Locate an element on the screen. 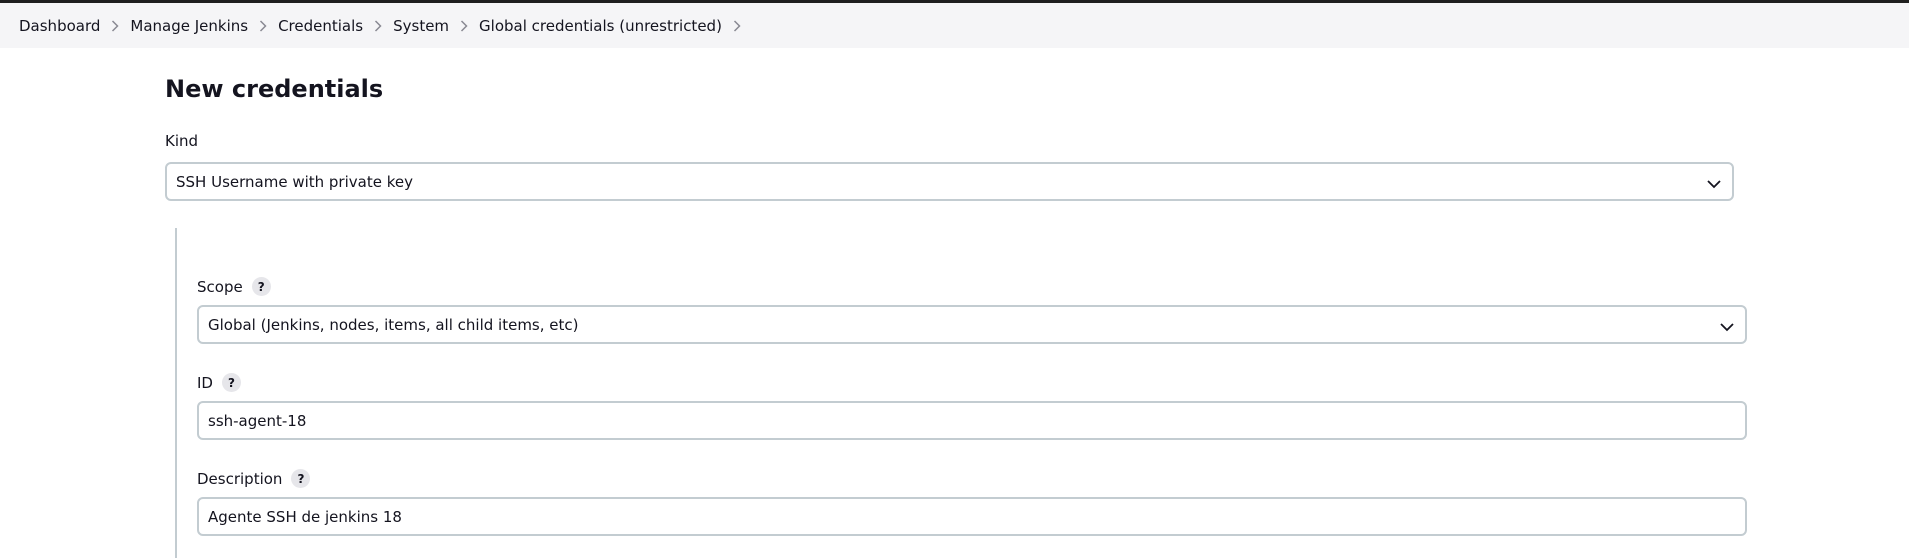 The image size is (1909, 558). page-title: New credentials is located at coordinates (274, 89).